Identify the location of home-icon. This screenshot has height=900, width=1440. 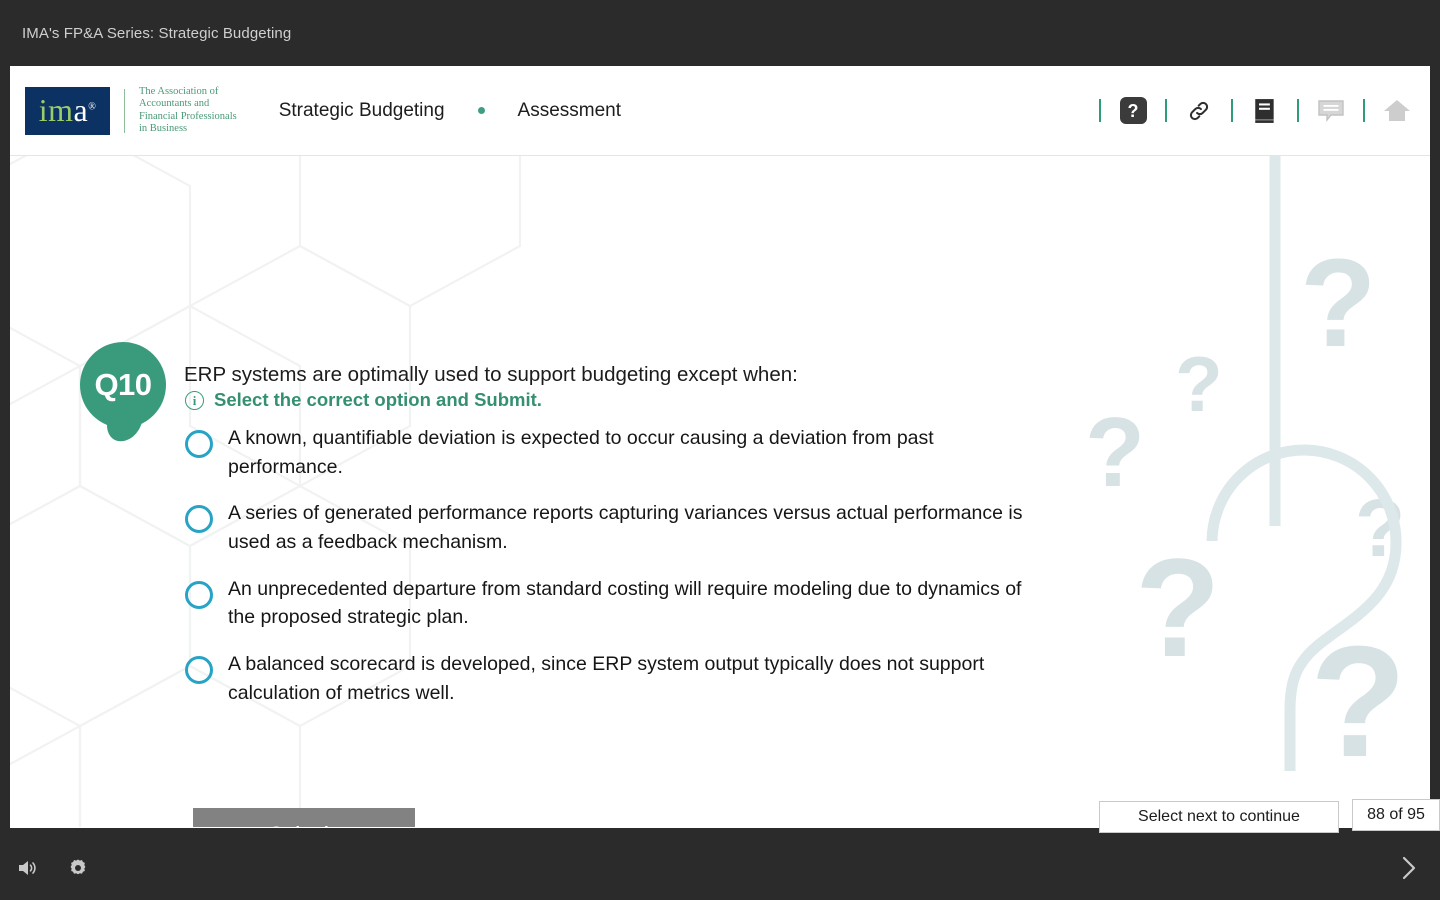
(1397, 110).